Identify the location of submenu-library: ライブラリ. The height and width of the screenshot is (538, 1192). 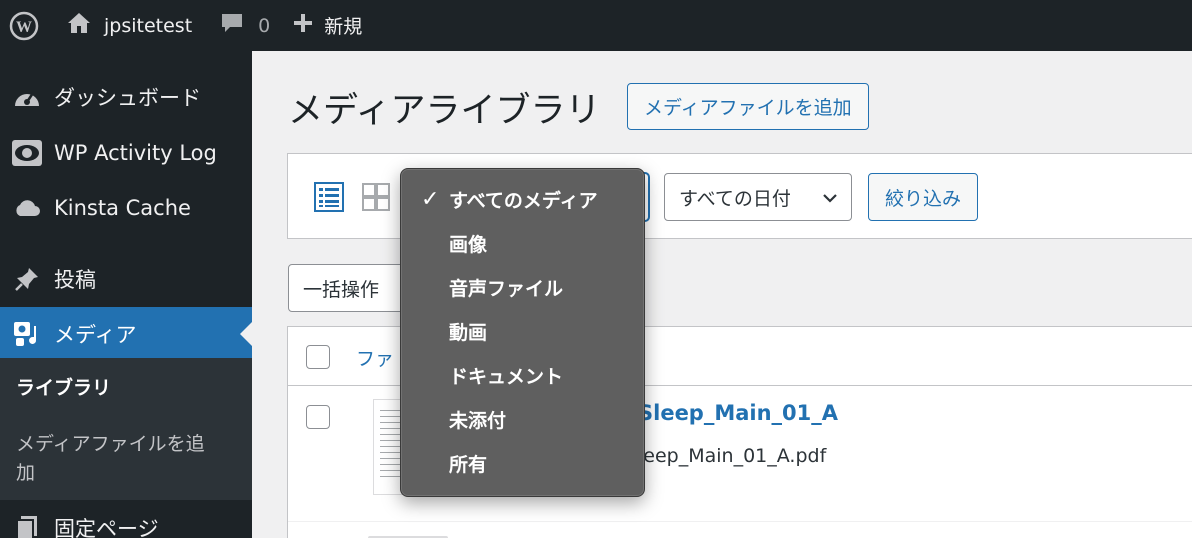
(63, 388).